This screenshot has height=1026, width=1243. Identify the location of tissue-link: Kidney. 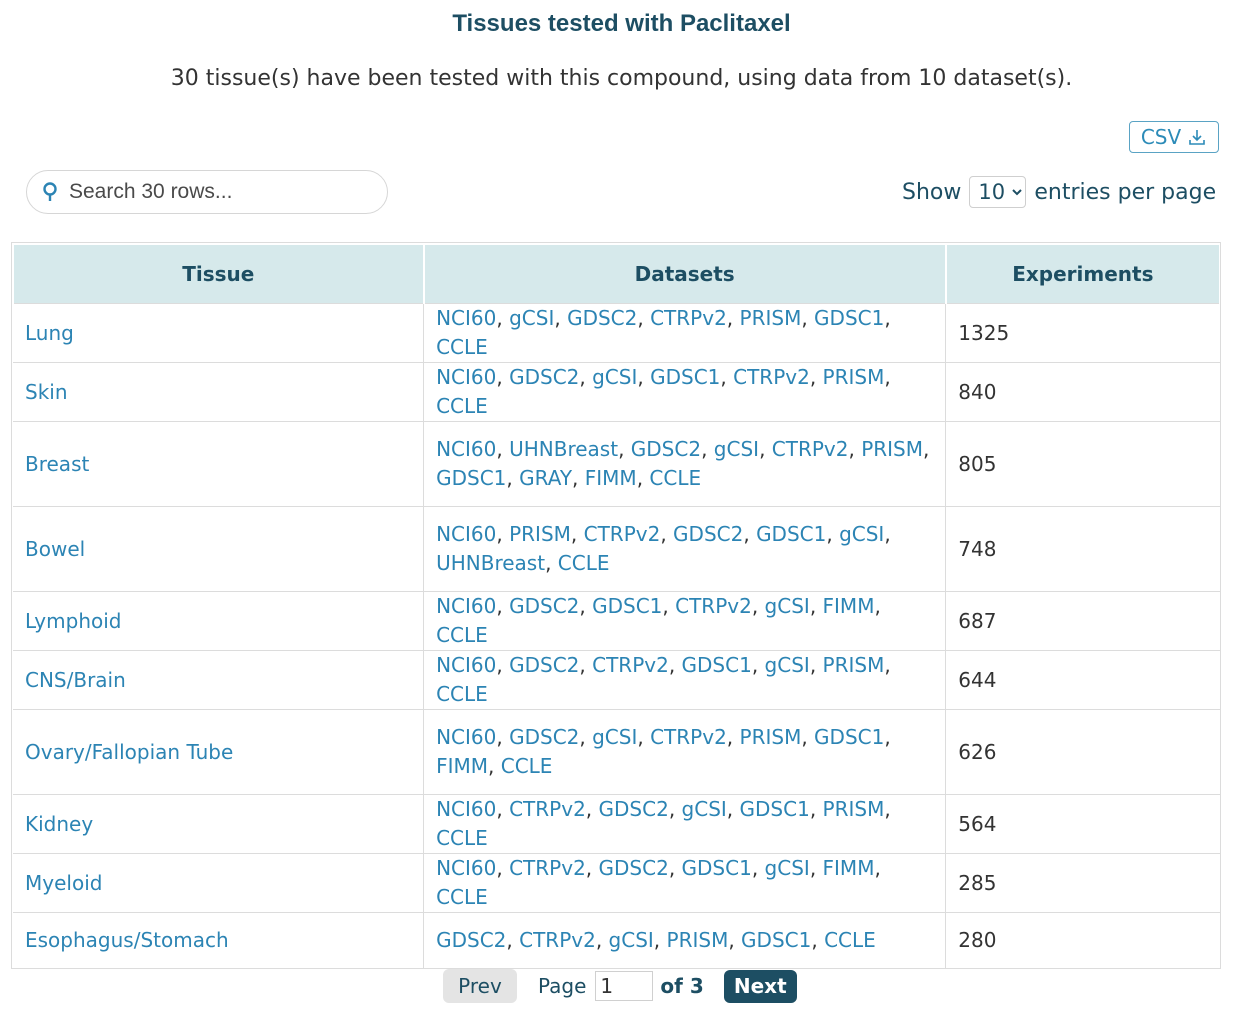
(59, 824).